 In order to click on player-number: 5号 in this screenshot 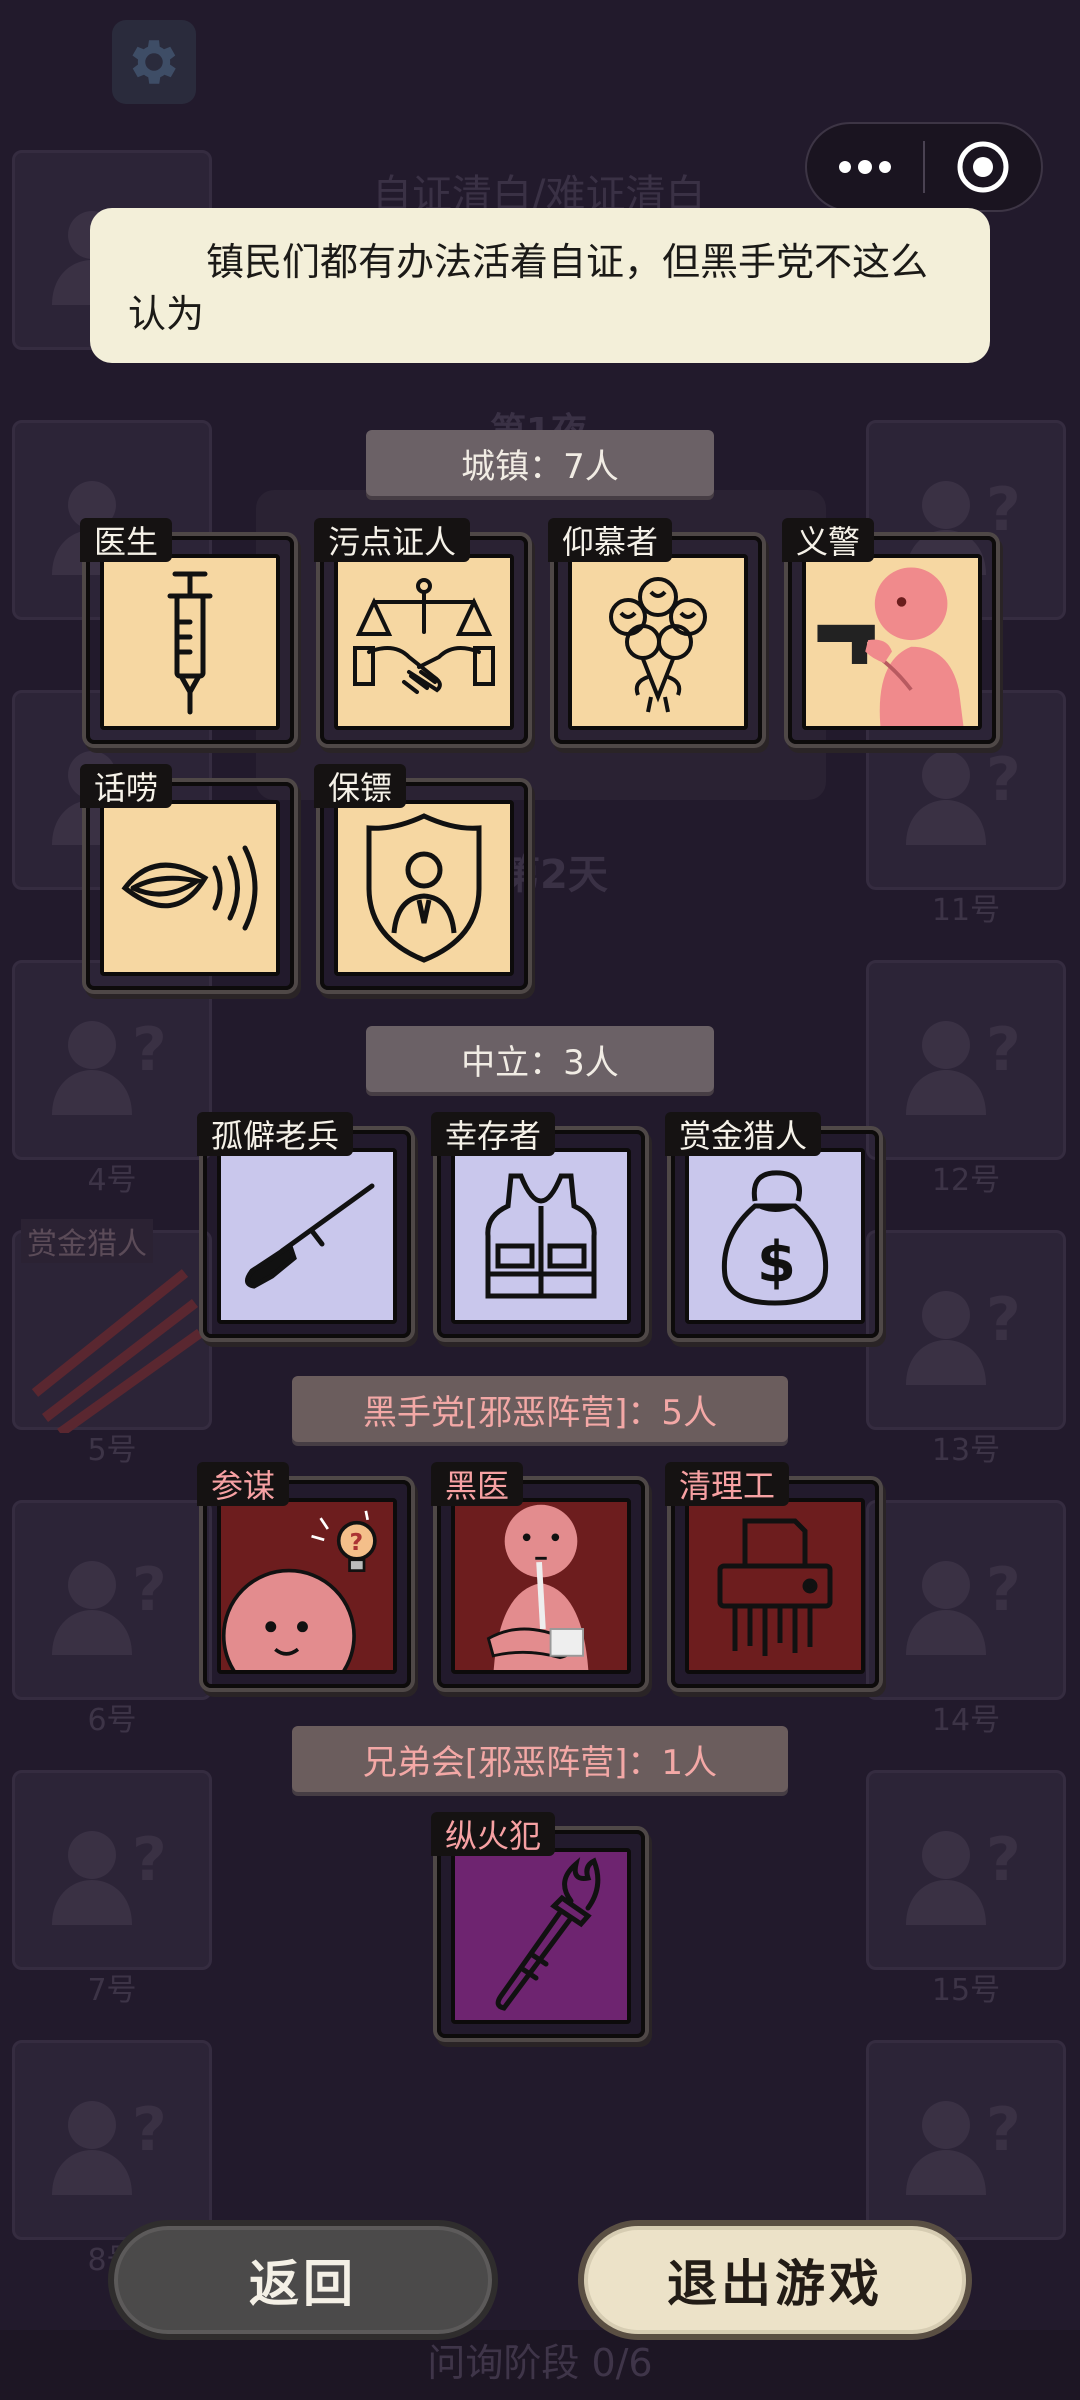, I will do `click(112, 1450)`.